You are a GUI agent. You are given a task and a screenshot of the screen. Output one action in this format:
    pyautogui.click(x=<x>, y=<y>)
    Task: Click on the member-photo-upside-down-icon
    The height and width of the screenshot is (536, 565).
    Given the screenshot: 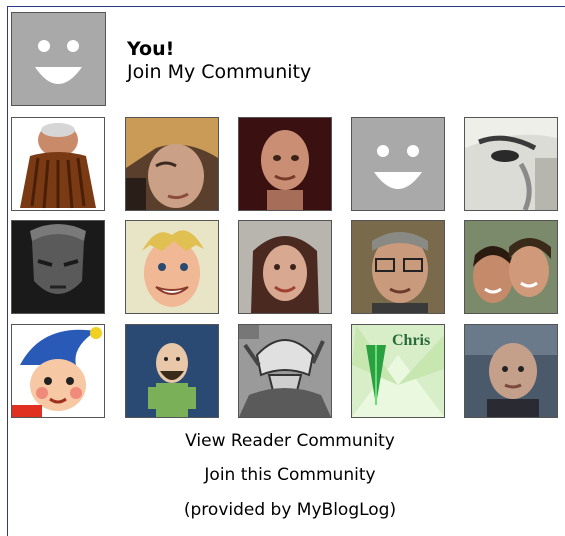 What is the action you would take?
    pyautogui.click(x=58, y=164)
    